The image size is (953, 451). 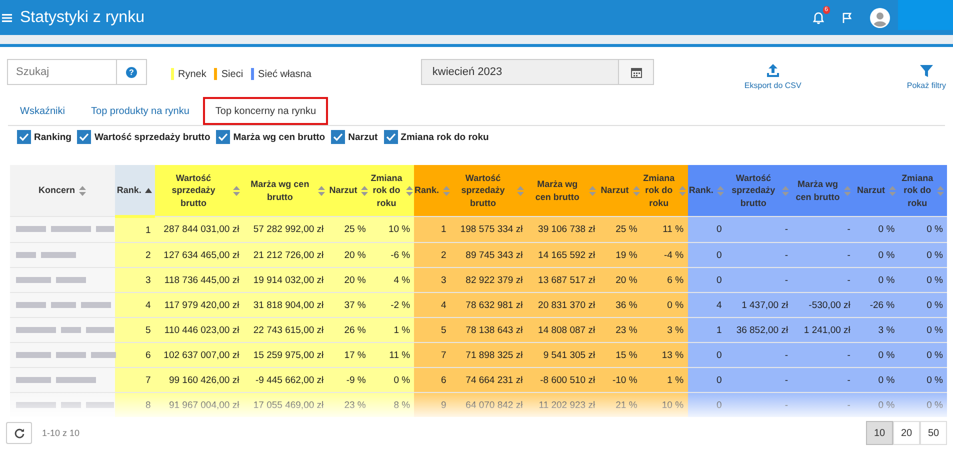 What do you see at coordinates (674, 255) in the screenshot?
I see `table-cell: -4 %` at bounding box center [674, 255].